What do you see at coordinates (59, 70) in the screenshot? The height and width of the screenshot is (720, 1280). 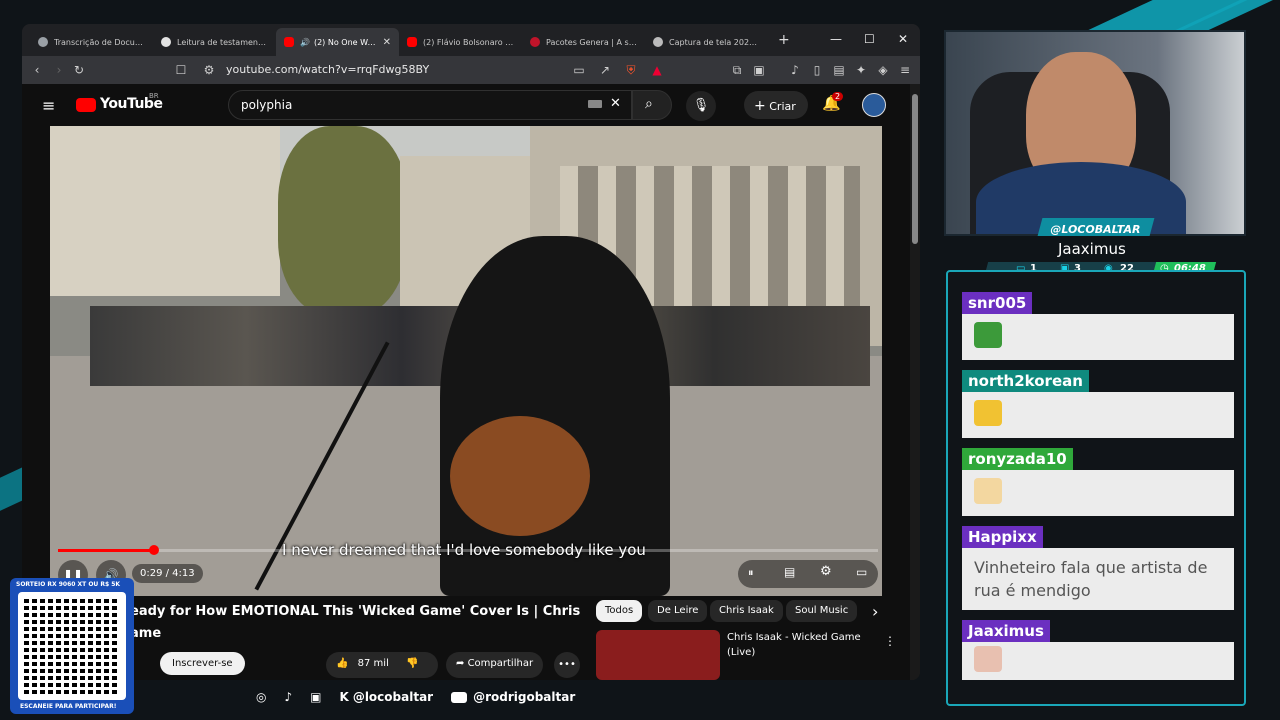 I see `forward-icon: ›` at bounding box center [59, 70].